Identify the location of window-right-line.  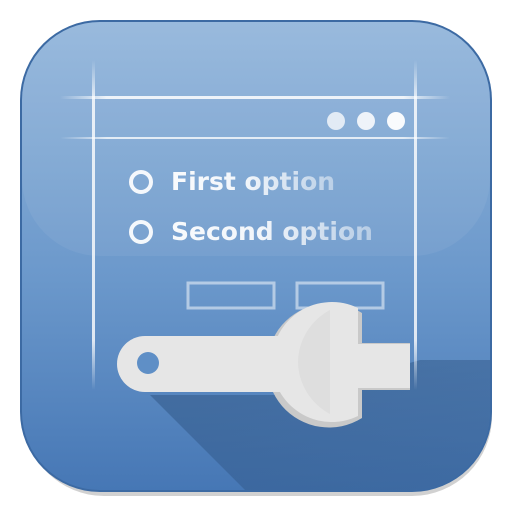
(415, 225).